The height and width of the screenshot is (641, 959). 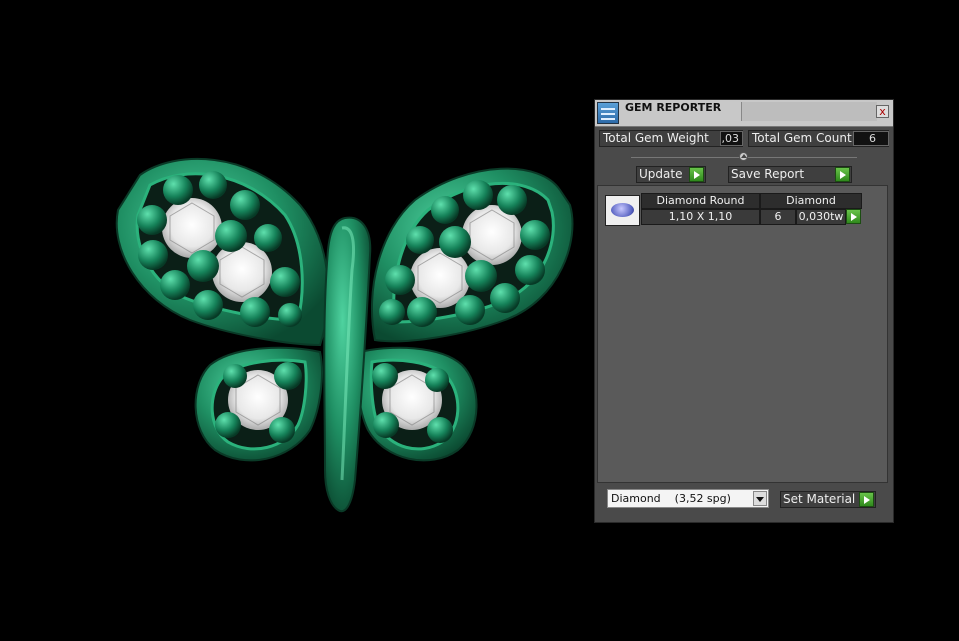 What do you see at coordinates (608, 113) in the screenshot?
I see `gem-reporter-app-icon` at bounding box center [608, 113].